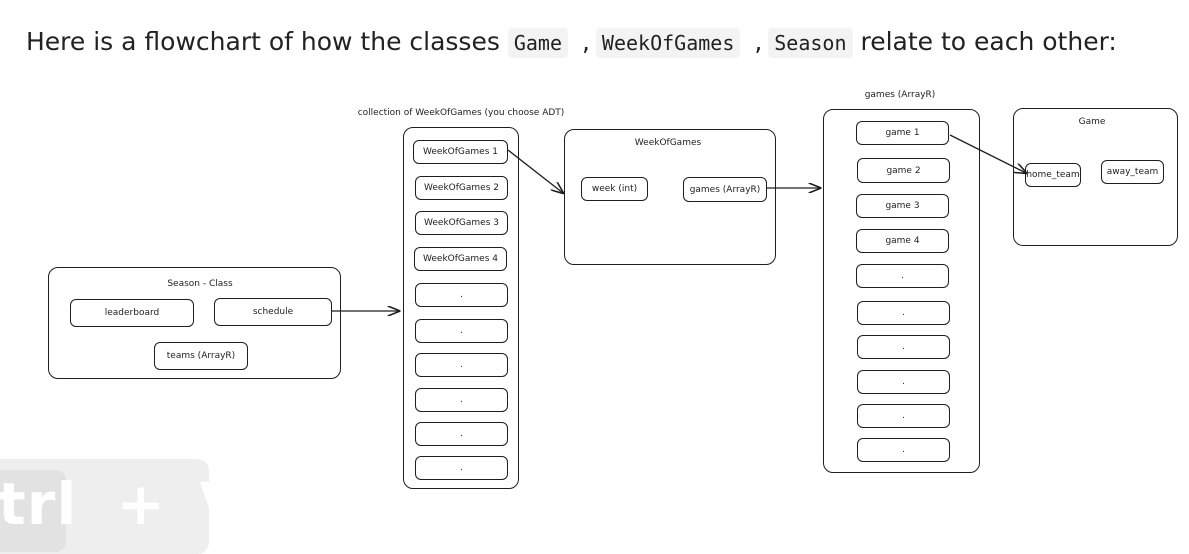 This screenshot has height=554, width=1189. I want to click on watermark-text: trl + V, so click(122, 504).